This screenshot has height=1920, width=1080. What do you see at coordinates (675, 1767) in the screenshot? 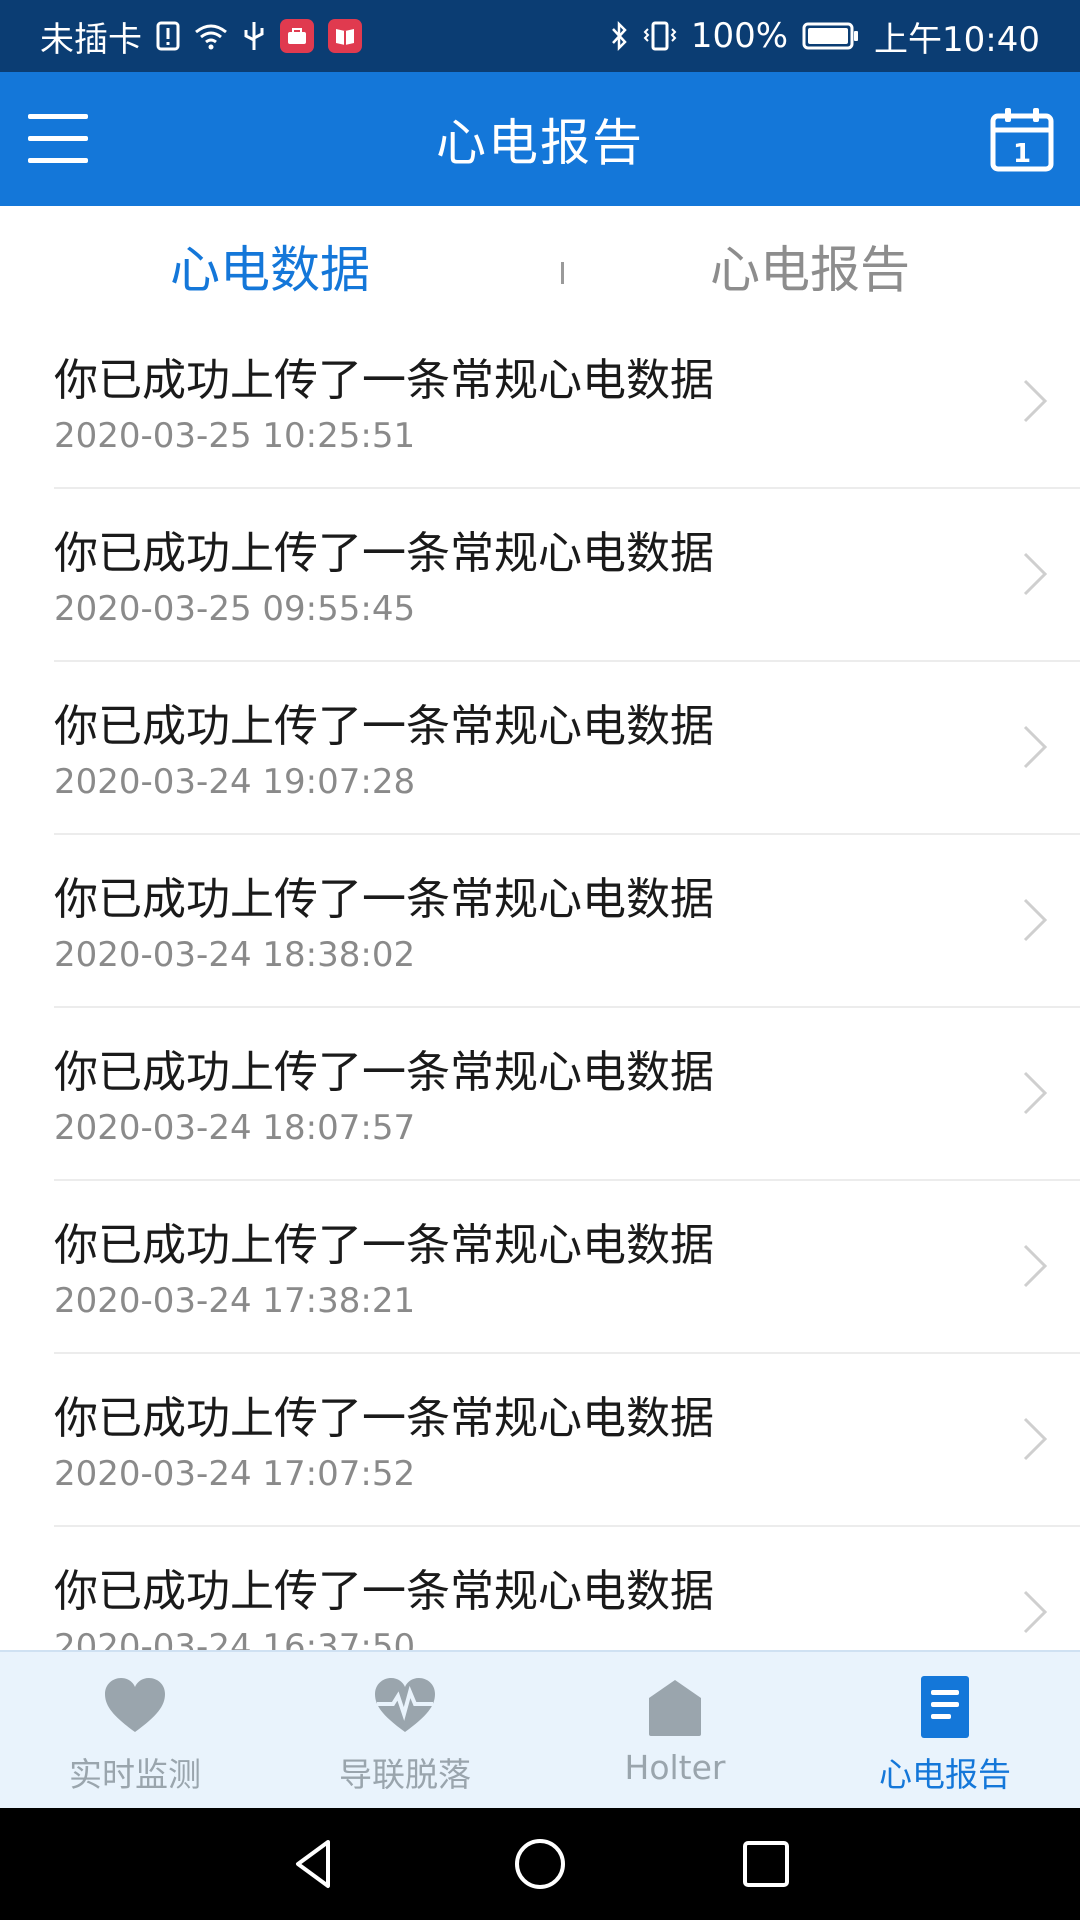
I see `nav-label: Holter` at bounding box center [675, 1767].